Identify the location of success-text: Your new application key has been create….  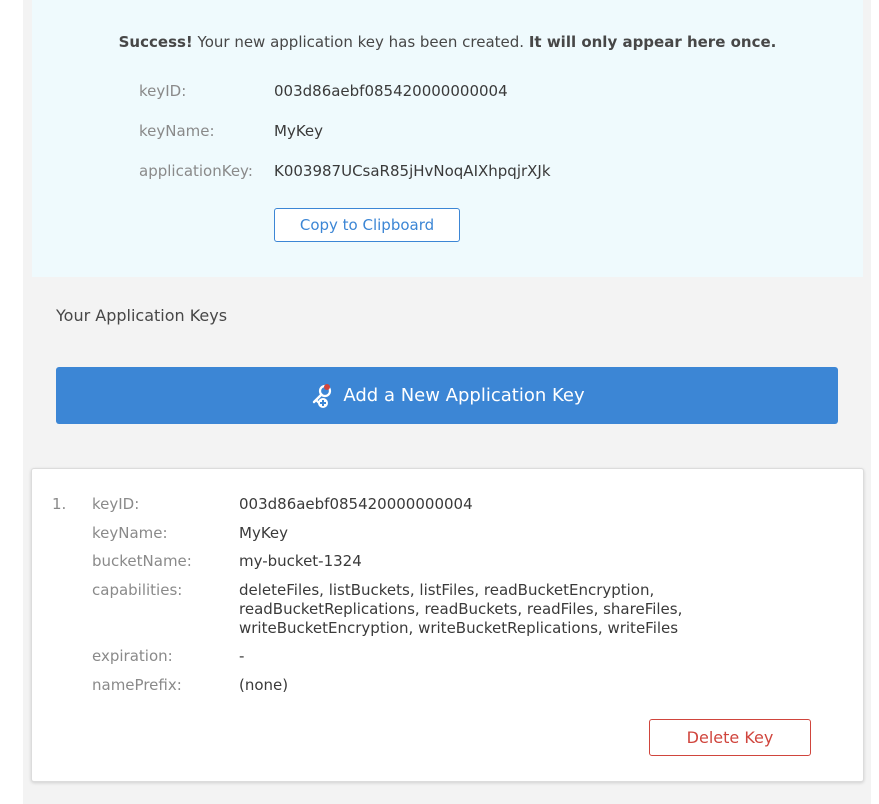
(360, 42).